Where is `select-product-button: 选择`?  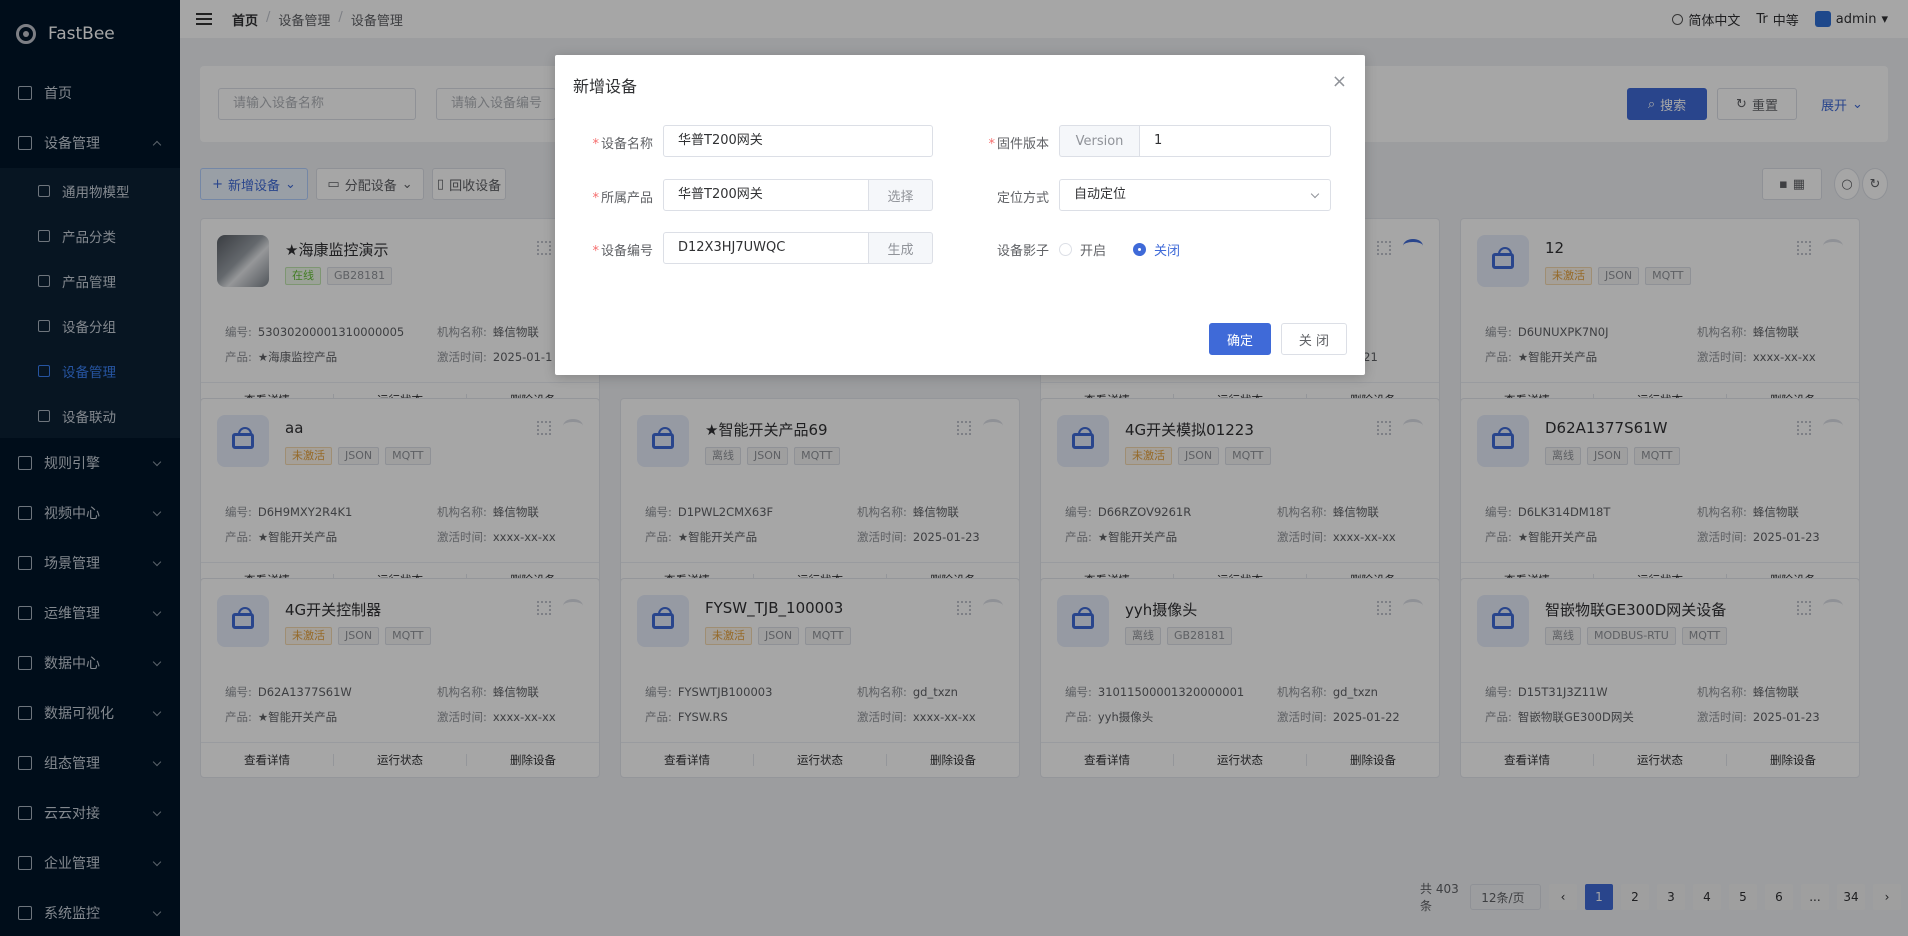 select-product-button: 选择 is located at coordinates (901, 195).